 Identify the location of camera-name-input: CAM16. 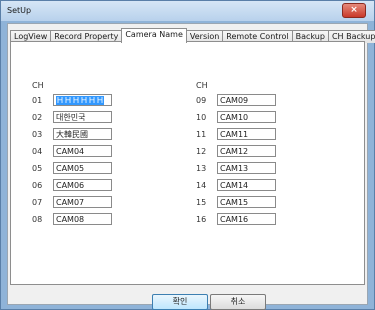
(246, 219).